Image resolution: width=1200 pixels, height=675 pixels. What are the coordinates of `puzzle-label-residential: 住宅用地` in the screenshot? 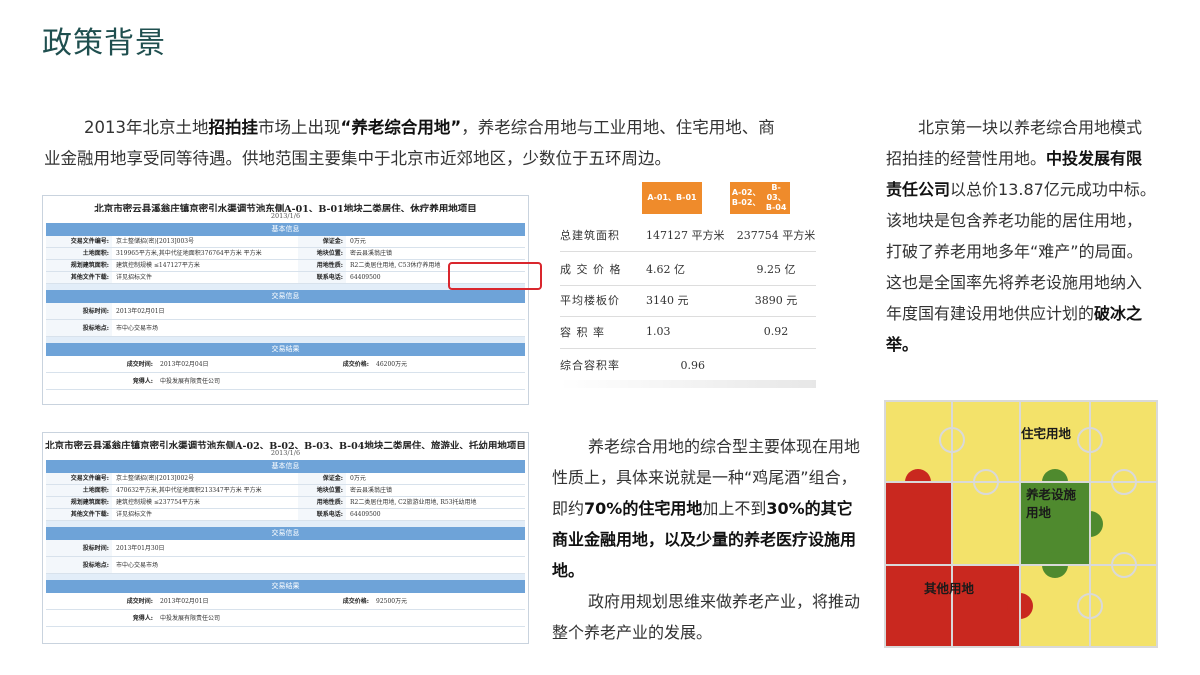 It's located at (1046, 433).